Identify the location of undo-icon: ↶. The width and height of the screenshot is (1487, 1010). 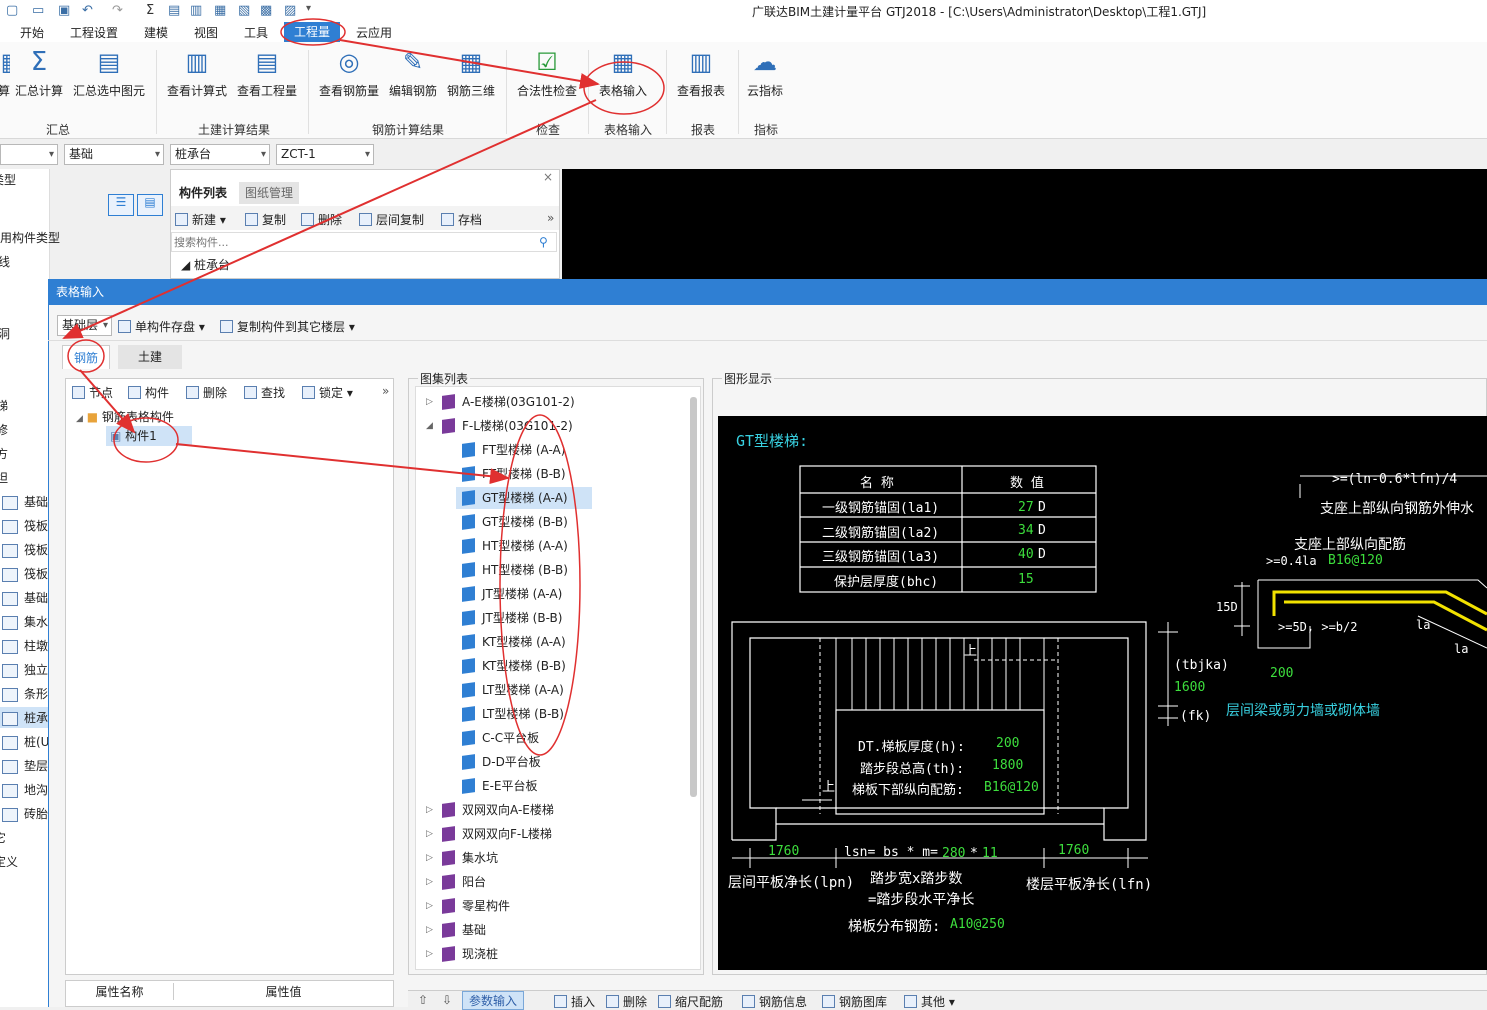
(87, 10).